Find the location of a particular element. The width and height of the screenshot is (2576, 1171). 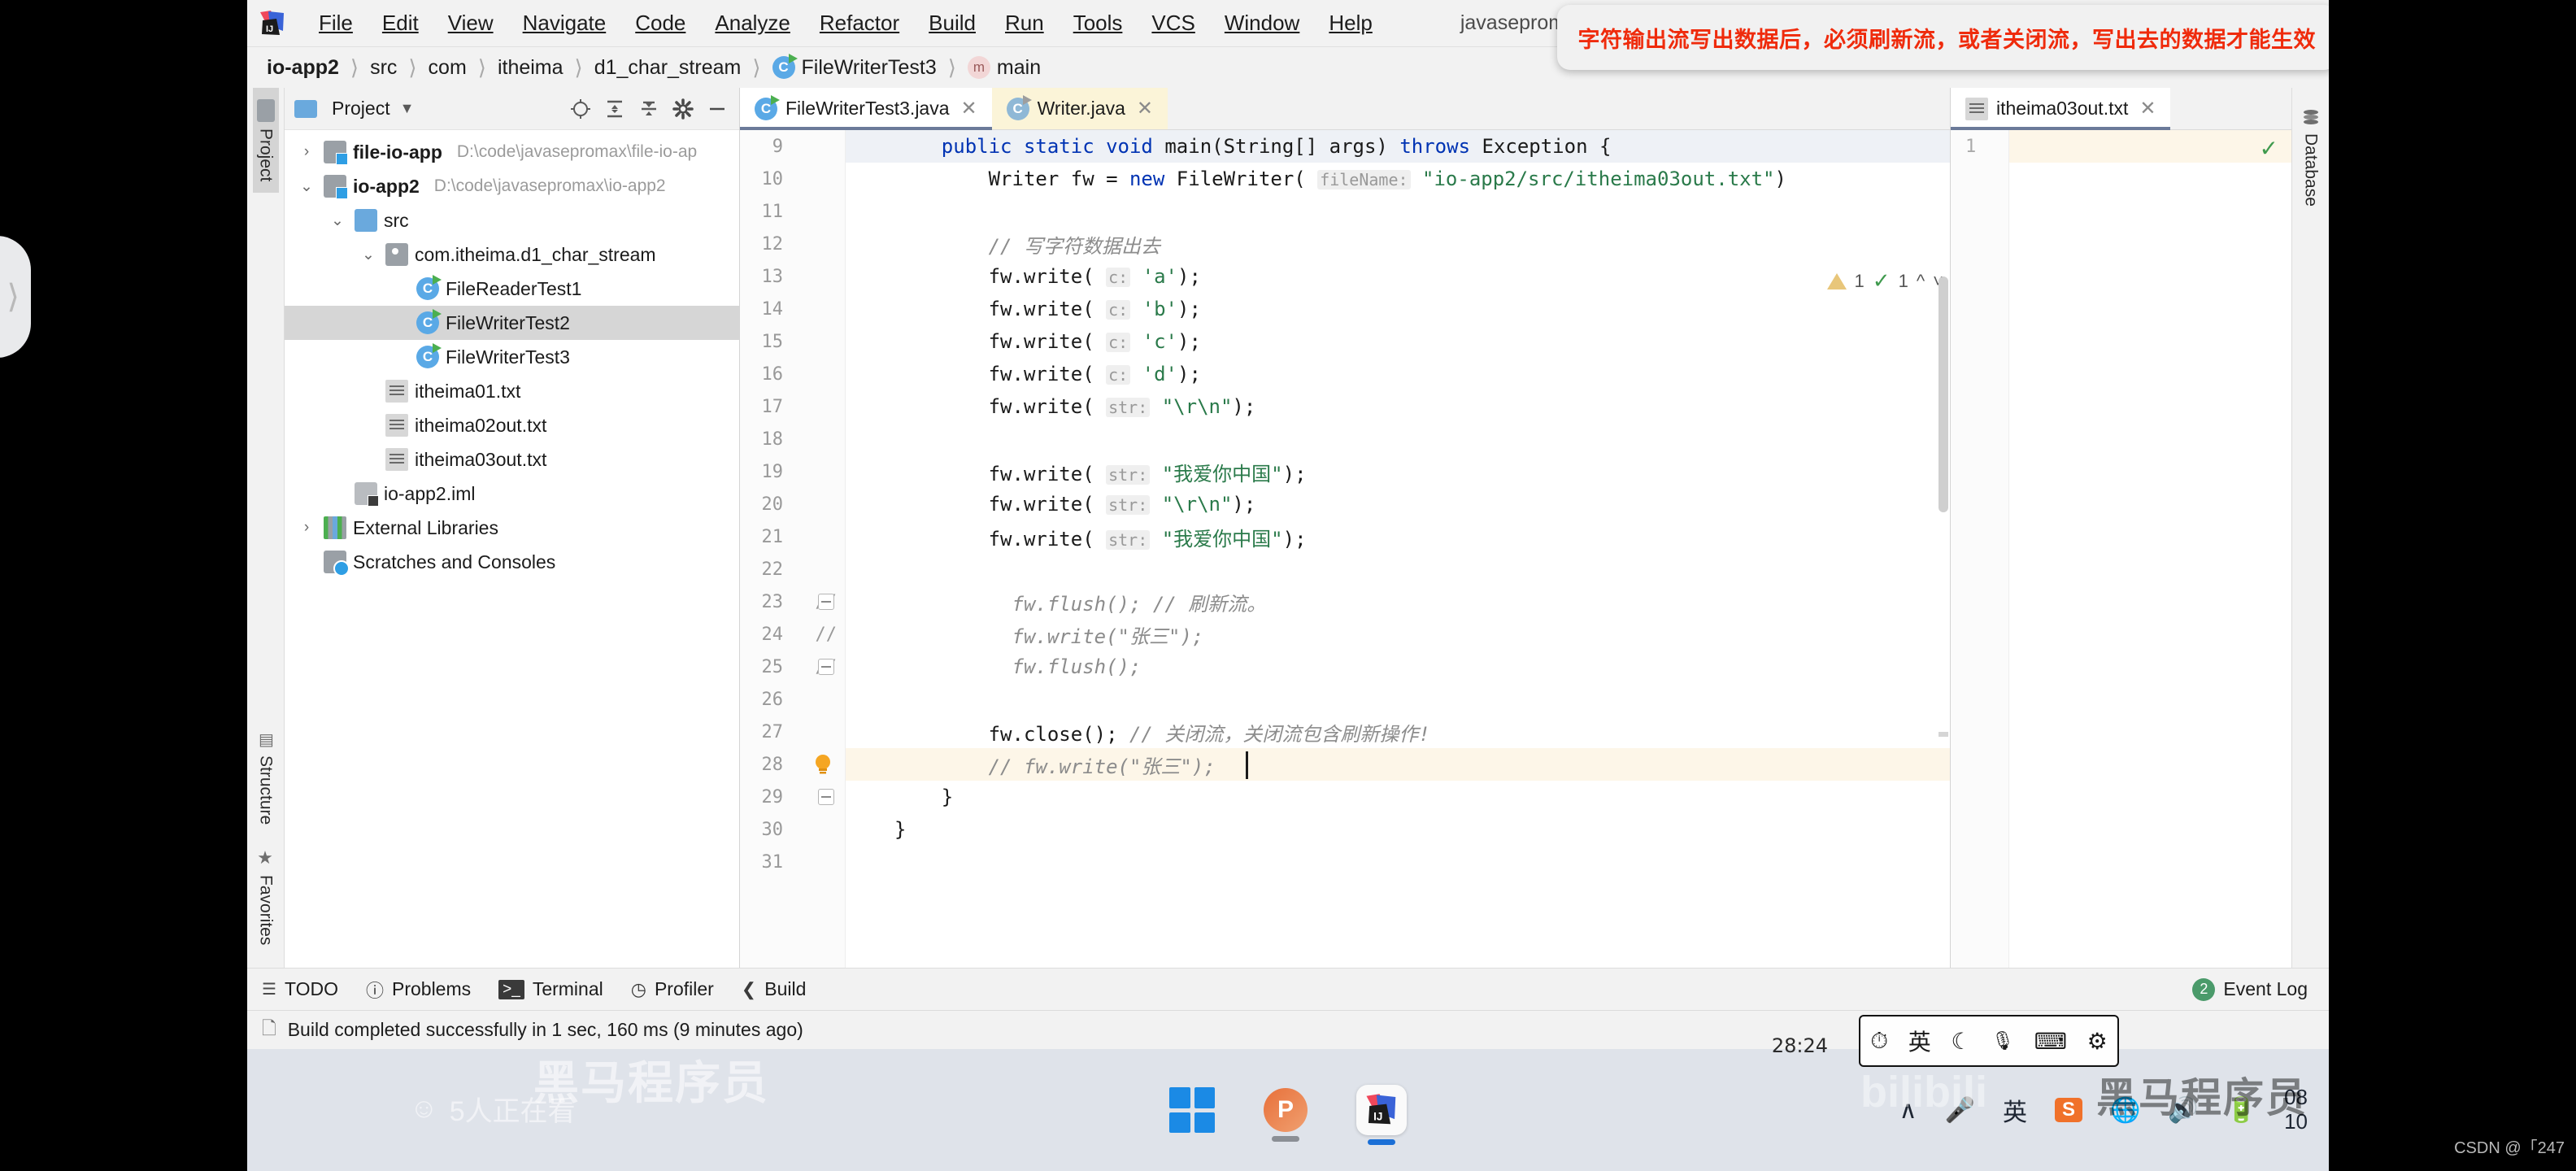

code-line: fw.write( c: 'b'); is located at coordinates (1398, 309).